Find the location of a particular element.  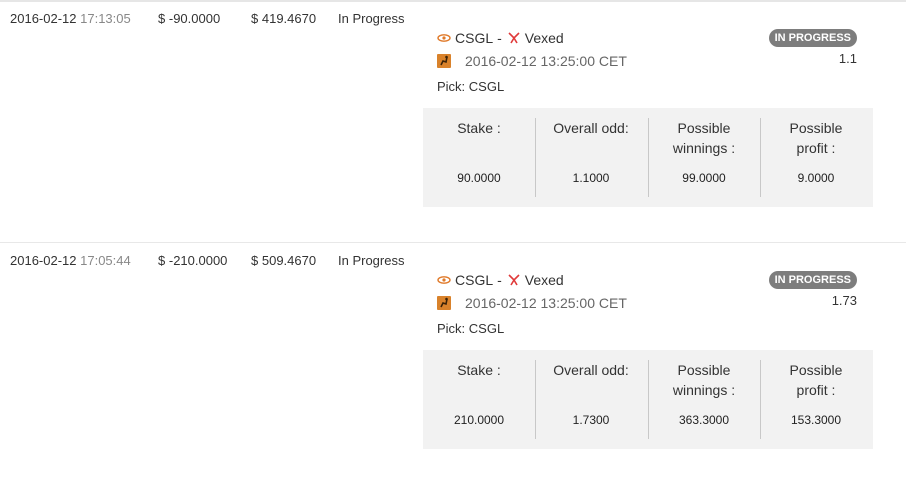

bet-balance-value: 509.4670 is located at coordinates (289, 260).